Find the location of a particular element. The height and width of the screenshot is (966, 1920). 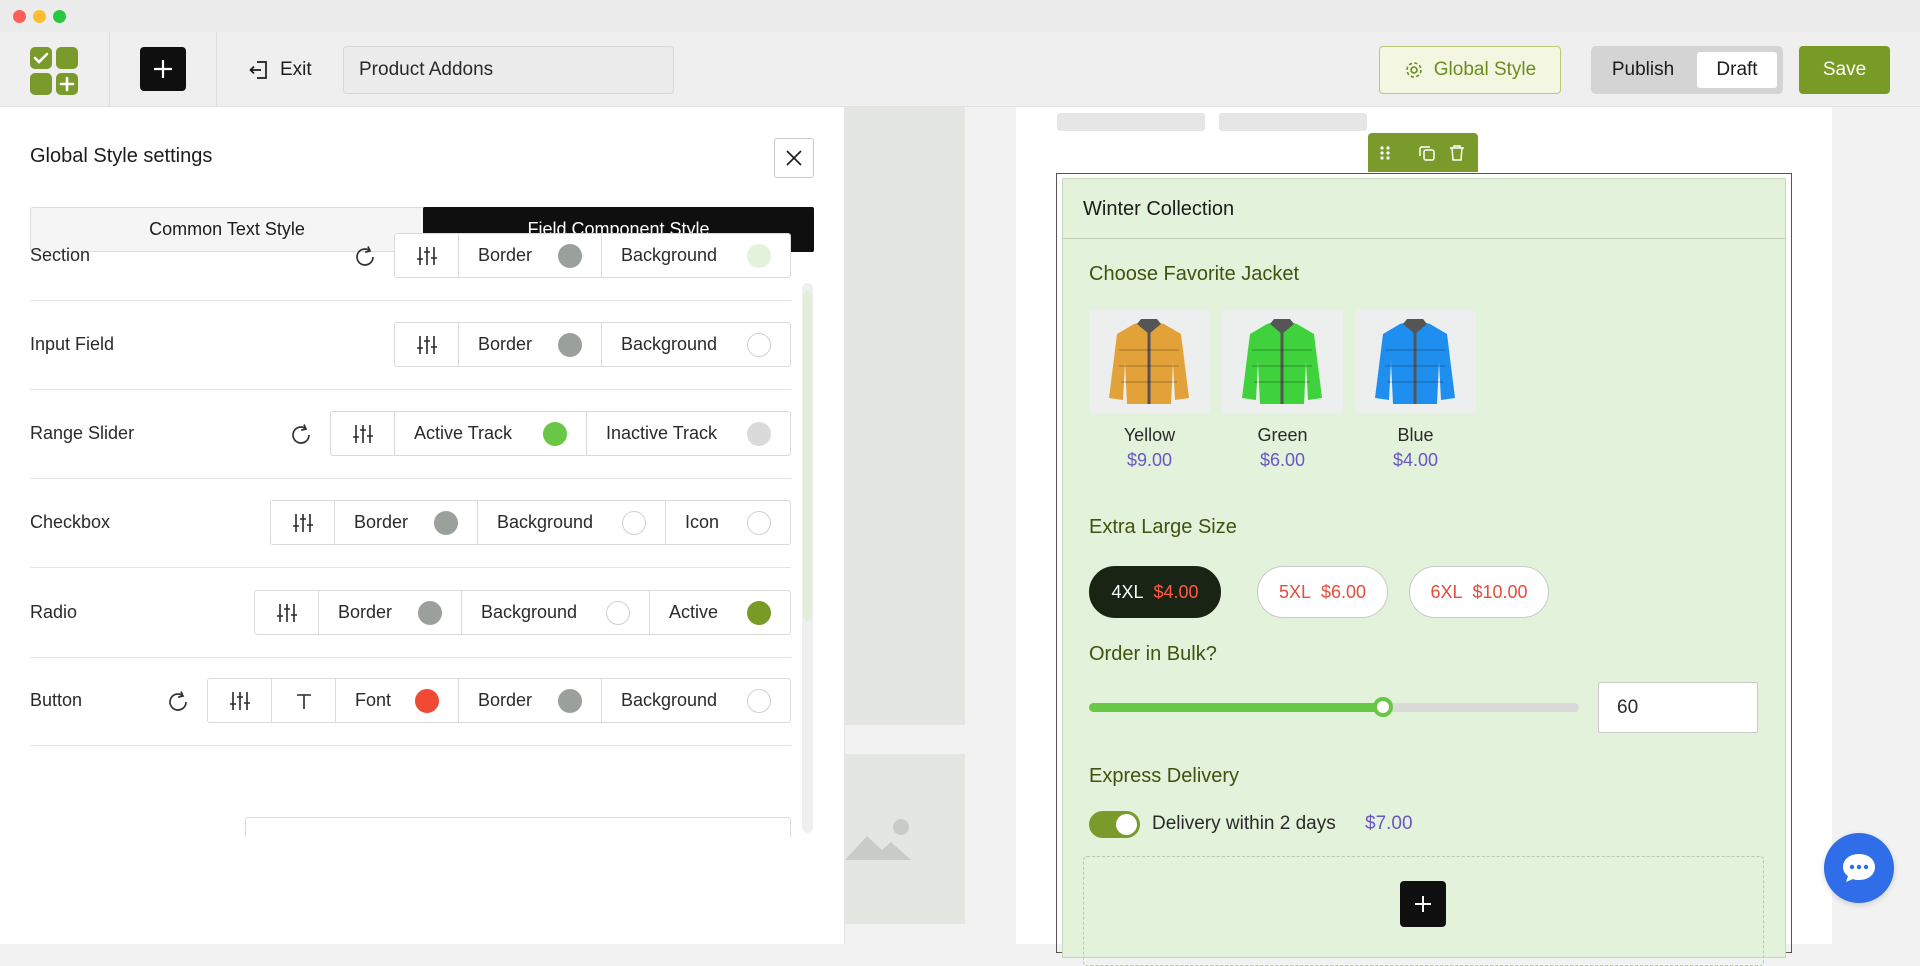

panel-scrollbar is located at coordinates (807, 558).